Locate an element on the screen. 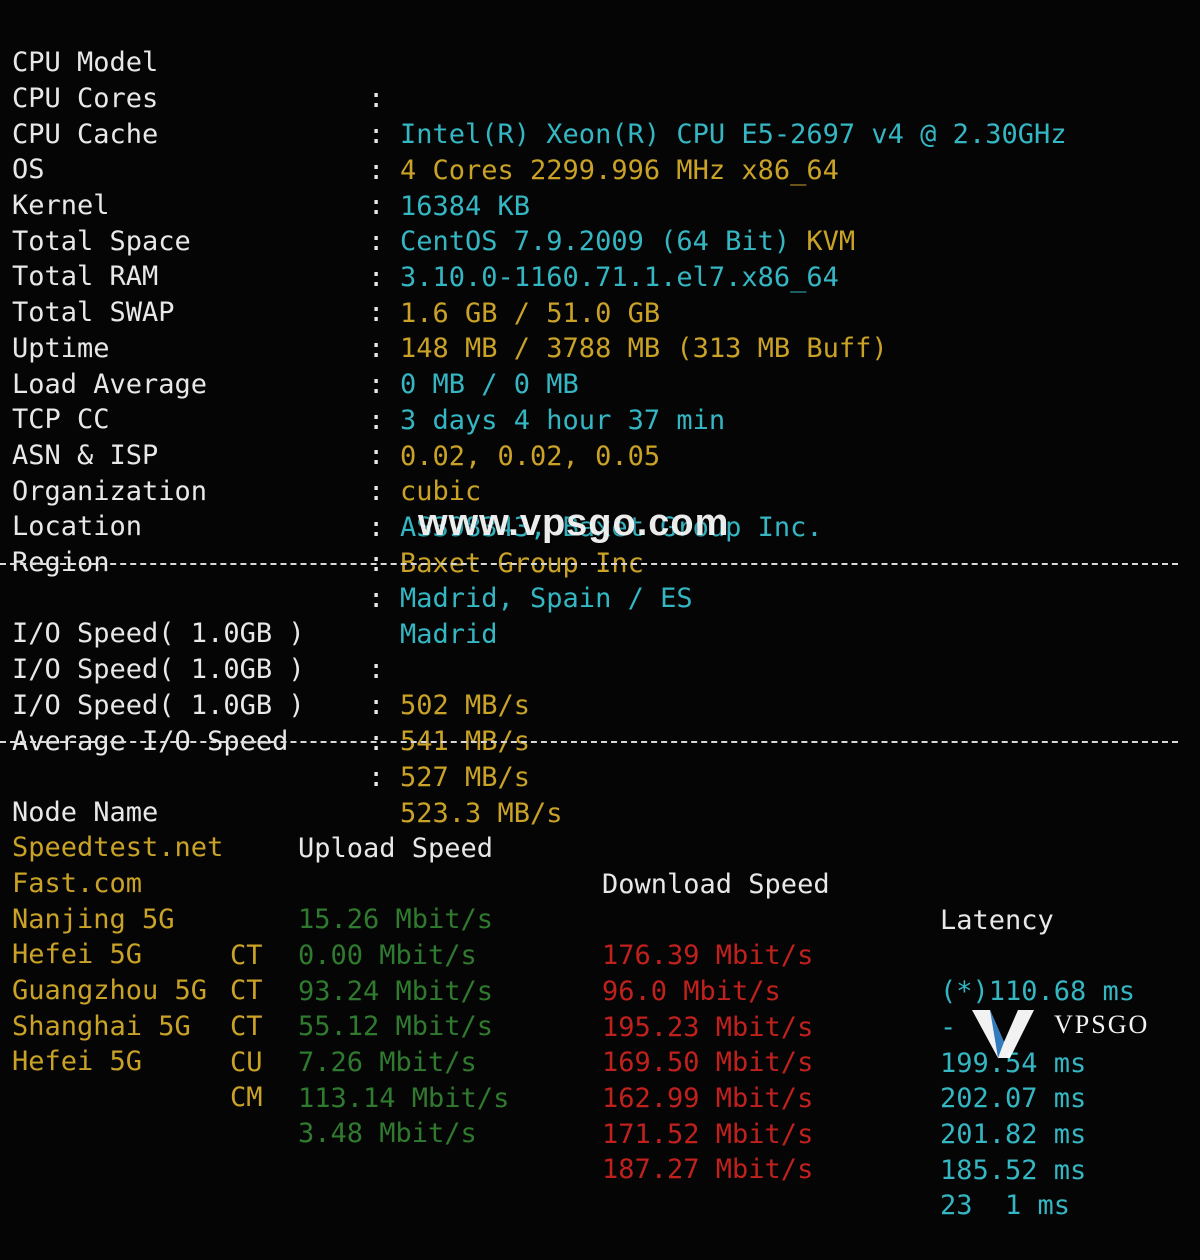 The image size is (1200, 1260). download-speed: 195.23 Mbit/s is located at coordinates (708, 1027).